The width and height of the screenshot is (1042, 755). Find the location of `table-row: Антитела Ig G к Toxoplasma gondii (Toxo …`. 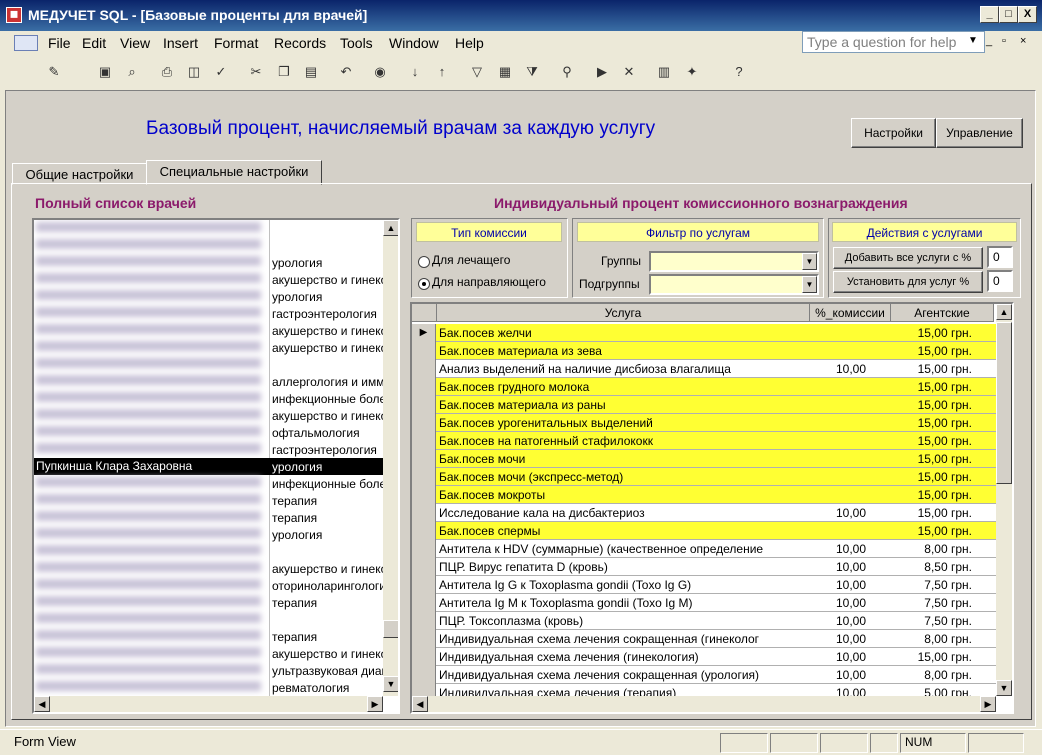

table-row: Антитела Ig G к Toxoplasma gondii (Toxo … is located at coordinates (704, 585).